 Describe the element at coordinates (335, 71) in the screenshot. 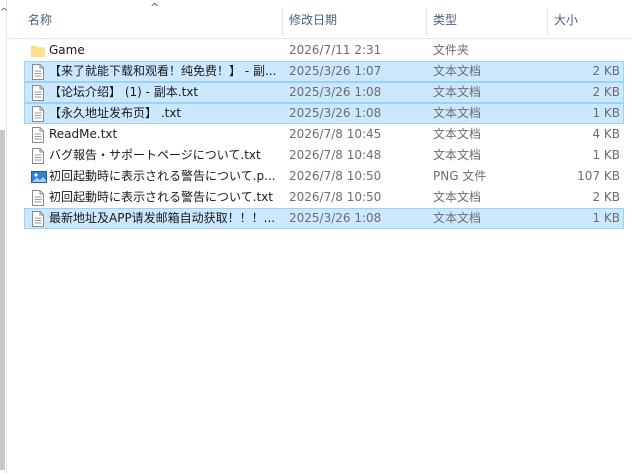

I see `file-date: 2025/3/26 1:07` at that location.